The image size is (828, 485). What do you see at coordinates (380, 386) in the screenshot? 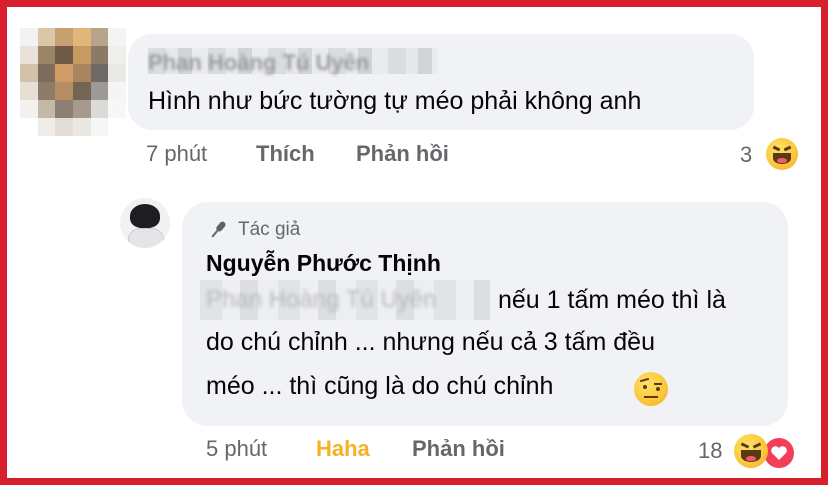
I see `reply-text-line-3: méo ... thì cũng là do chú chỉnh` at bounding box center [380, 386].